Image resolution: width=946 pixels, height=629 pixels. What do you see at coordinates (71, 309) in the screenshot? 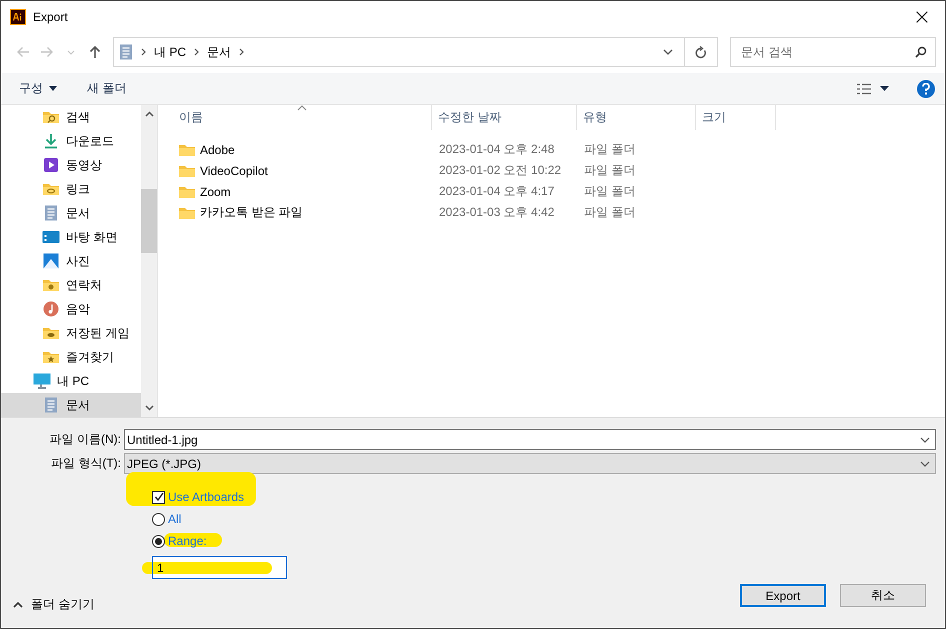
I see `nav-item: 음악` at bounding box center [71, 309].